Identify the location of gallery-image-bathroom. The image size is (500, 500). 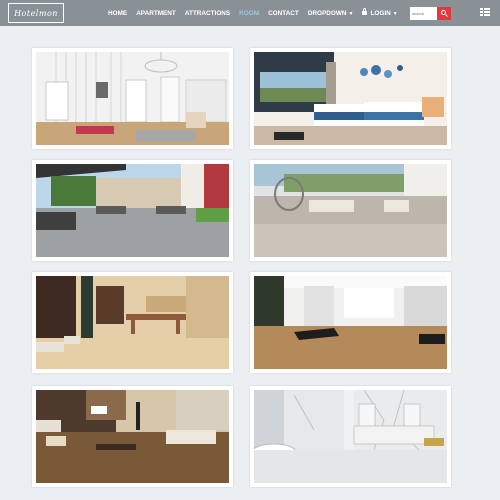
(350, 436).